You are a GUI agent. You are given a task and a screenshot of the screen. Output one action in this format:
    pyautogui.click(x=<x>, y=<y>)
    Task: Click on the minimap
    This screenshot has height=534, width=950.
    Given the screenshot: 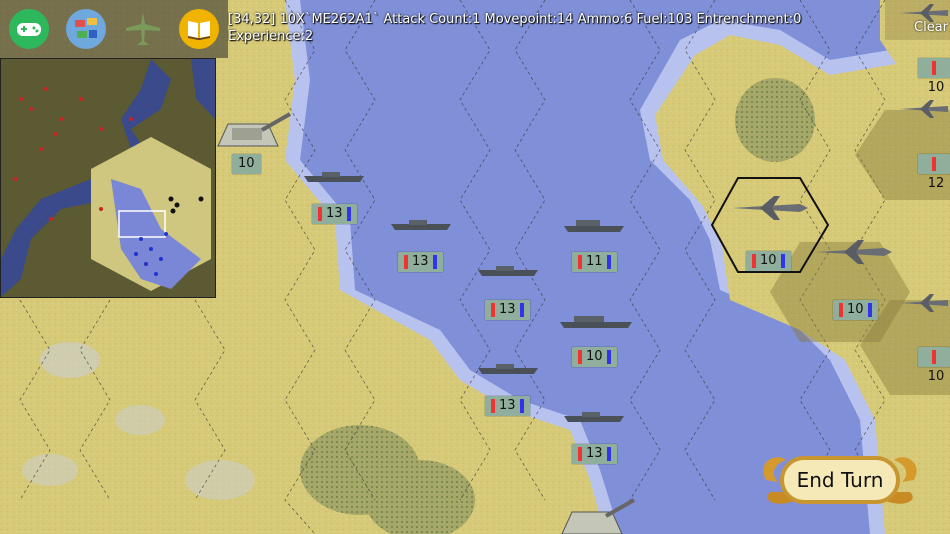 What is the action you would take?
    pyautogui.click(x=108, y=178)
    